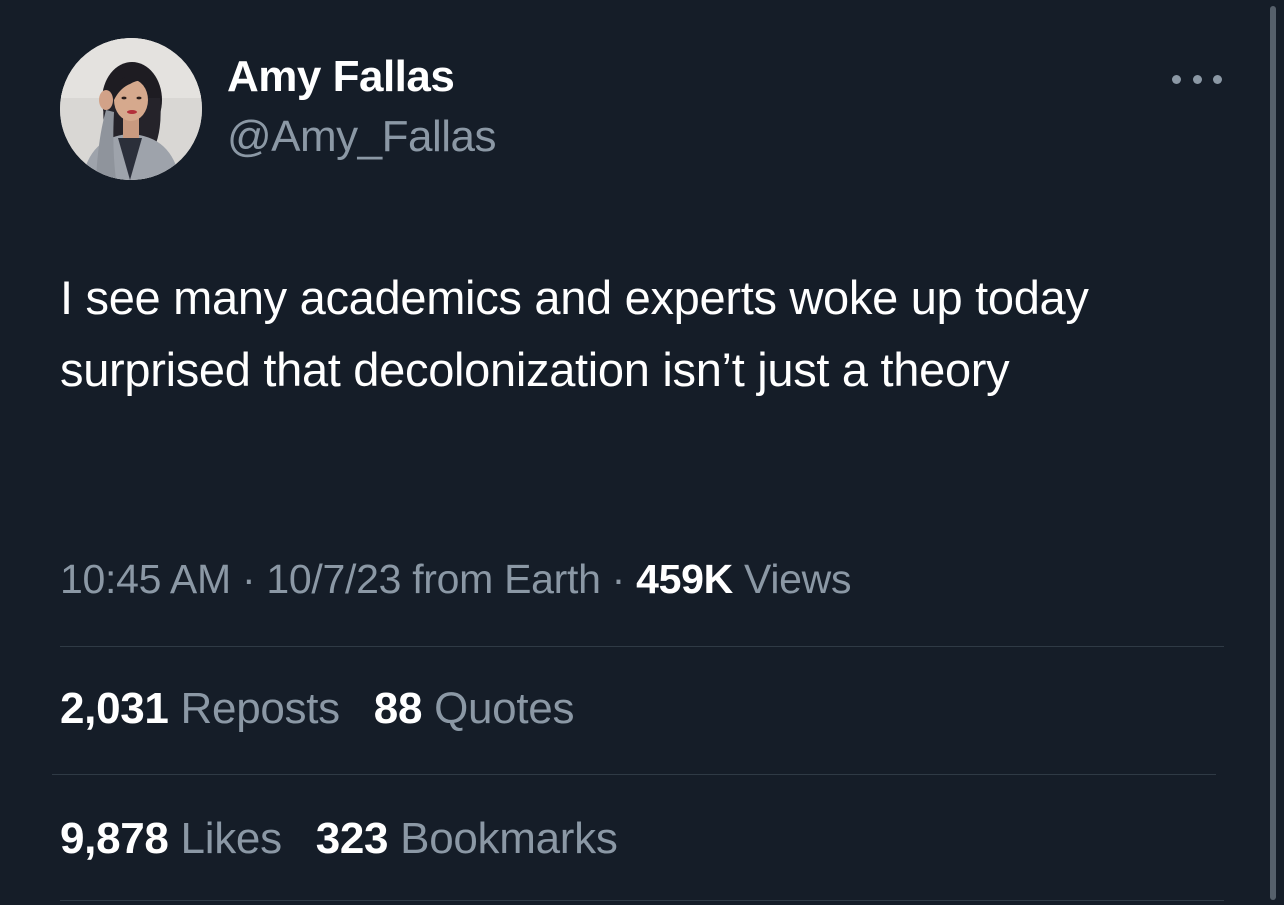  I want to click on tweet-date: 10/7/23, so click(333, 579).